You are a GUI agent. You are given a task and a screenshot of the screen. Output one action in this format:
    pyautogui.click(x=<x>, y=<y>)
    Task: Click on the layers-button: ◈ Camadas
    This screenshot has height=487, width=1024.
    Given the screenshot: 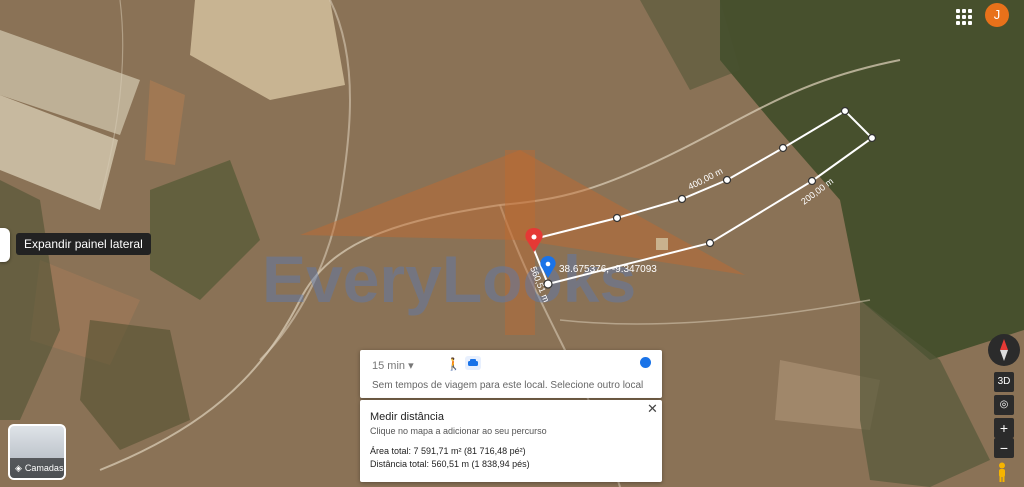 What is the action you would take?
    pyautogui.click(x=37, y=452)
    